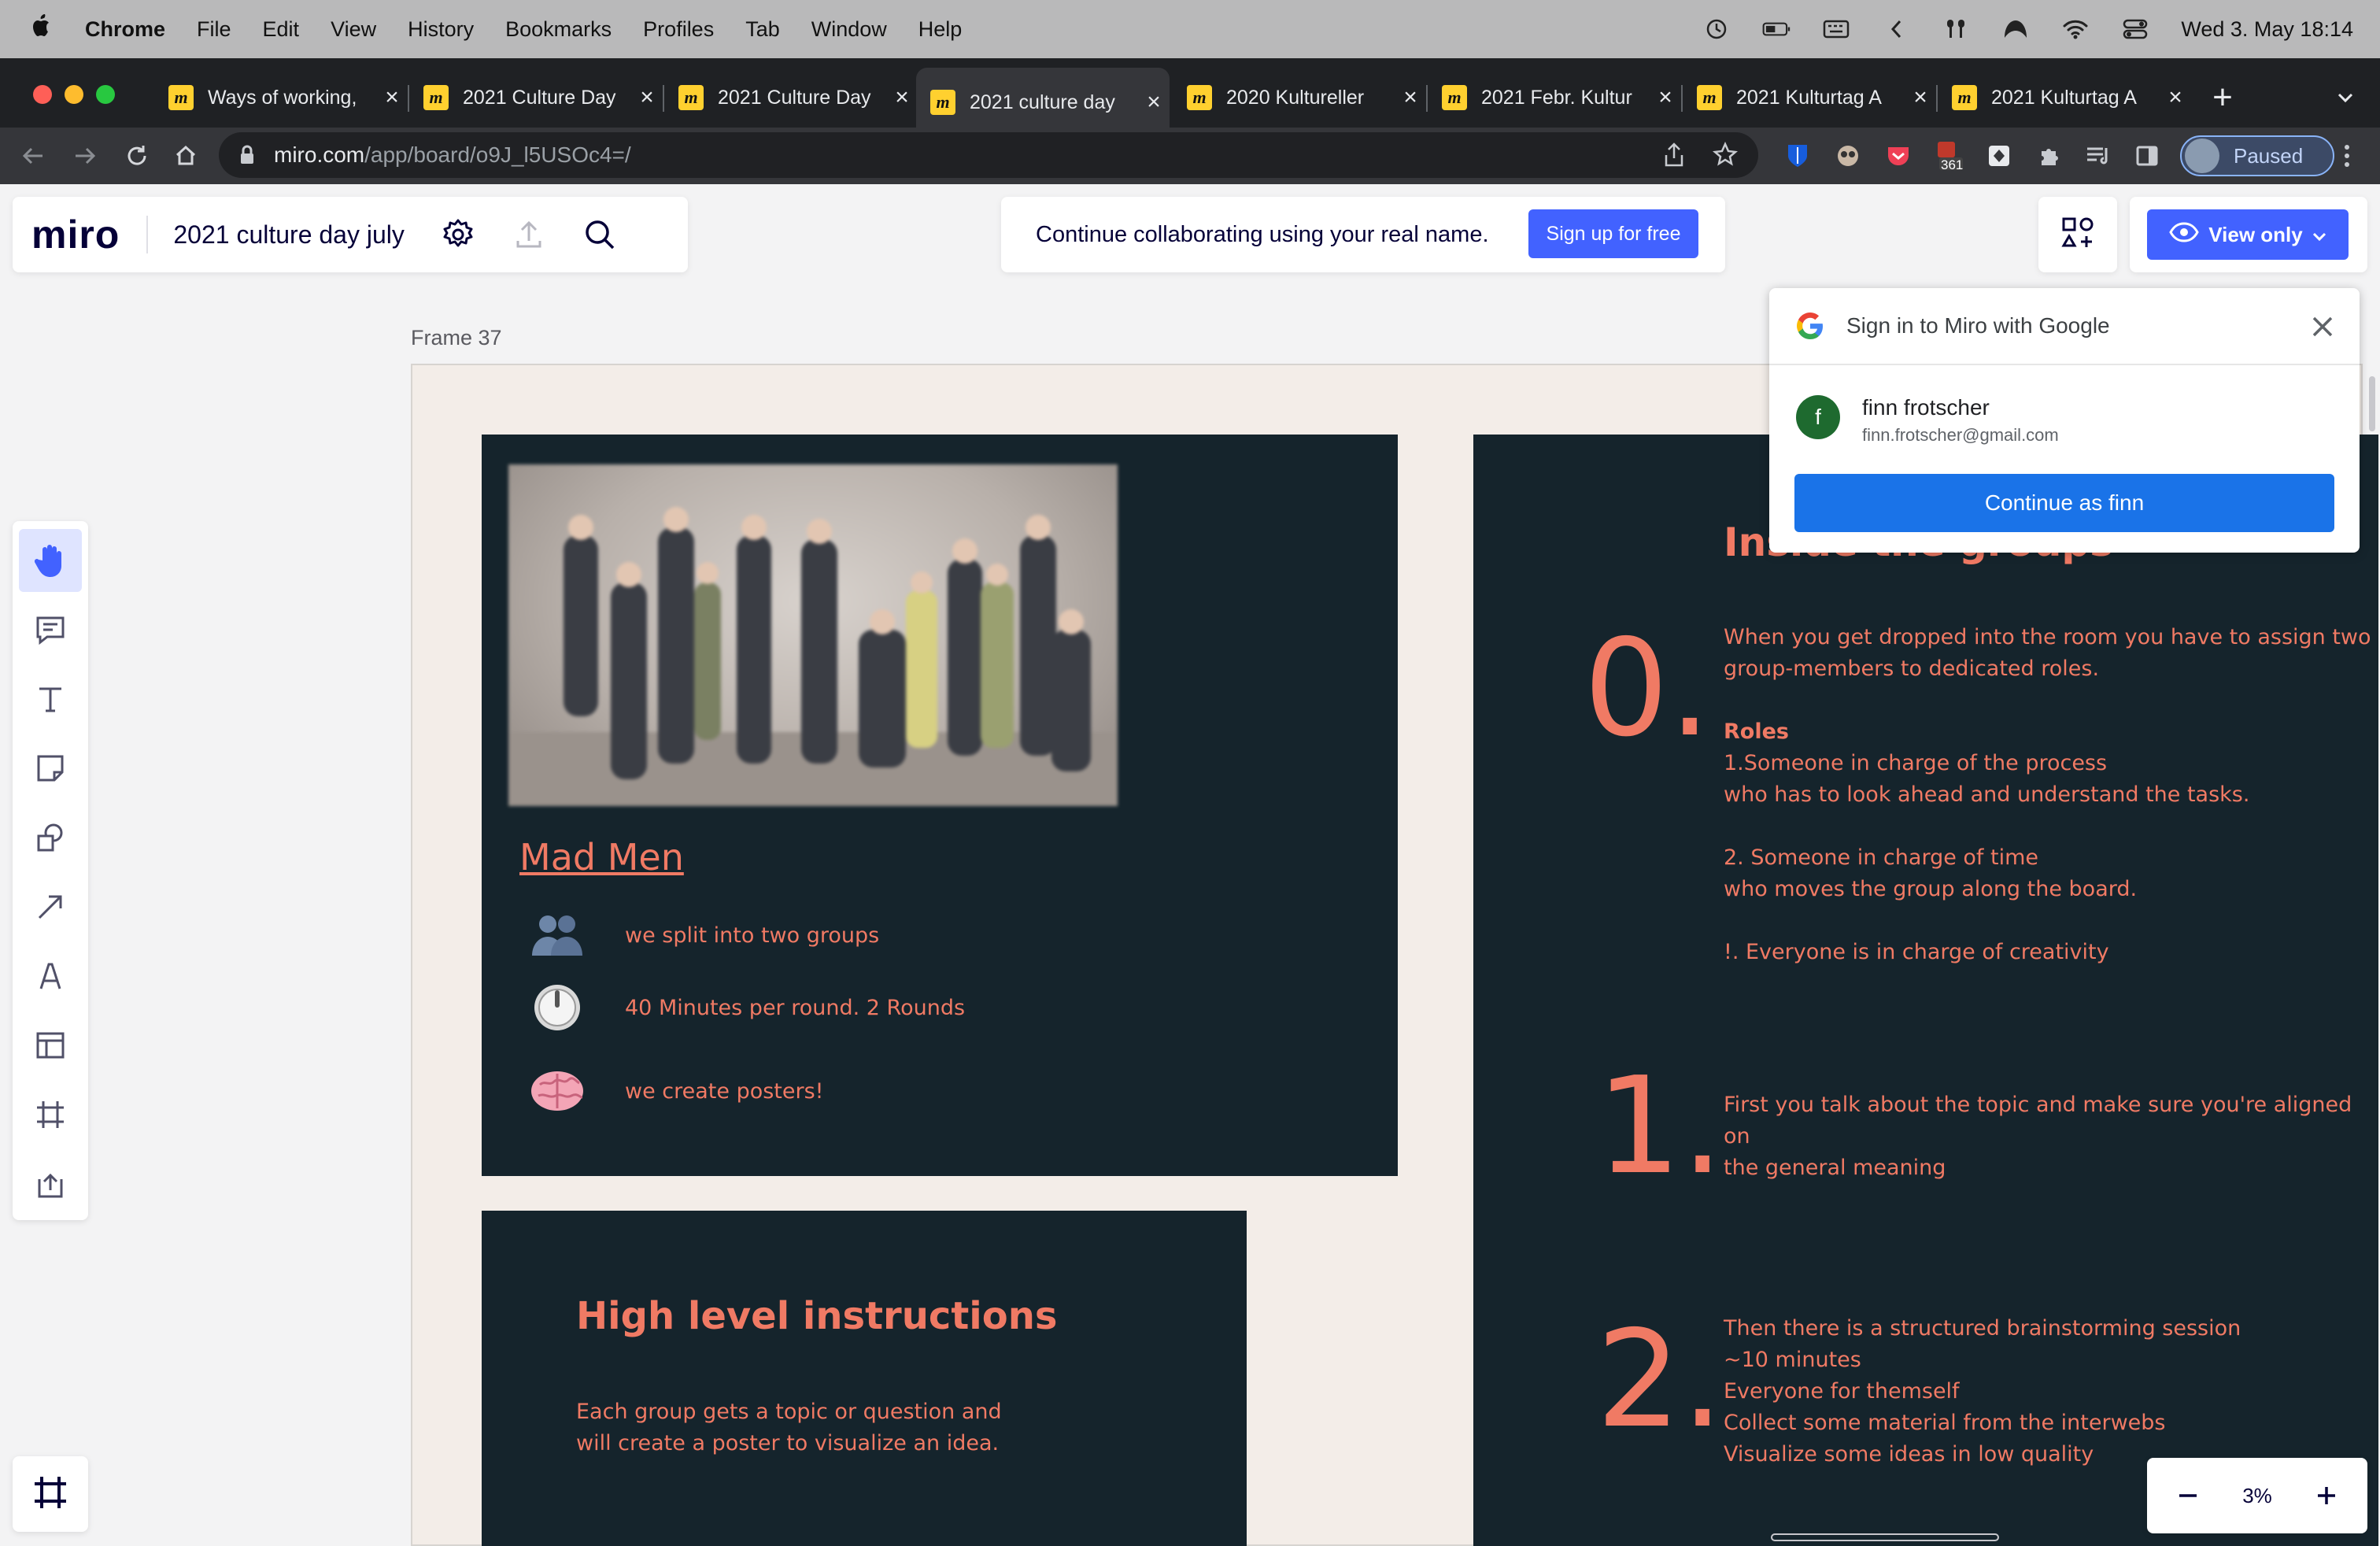 The height and width of the screenshot is (1546, 2380). I want to click on control-center-icon, so click(2135, 29).